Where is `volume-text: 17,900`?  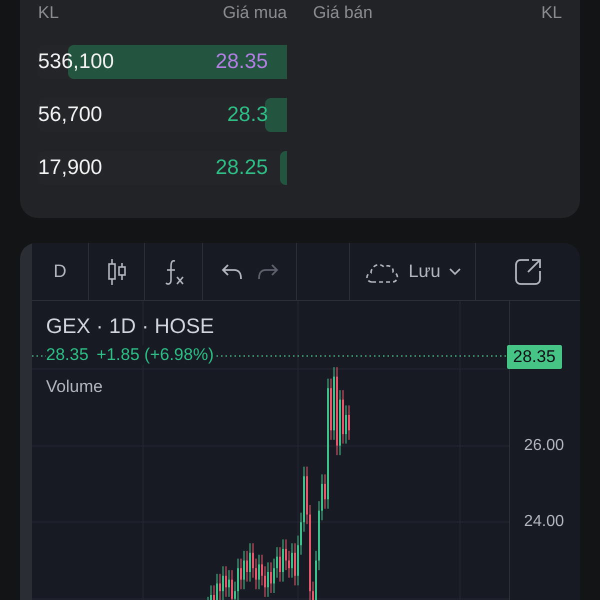
volume-text: 17,900 is located at coordinates (70, 168).